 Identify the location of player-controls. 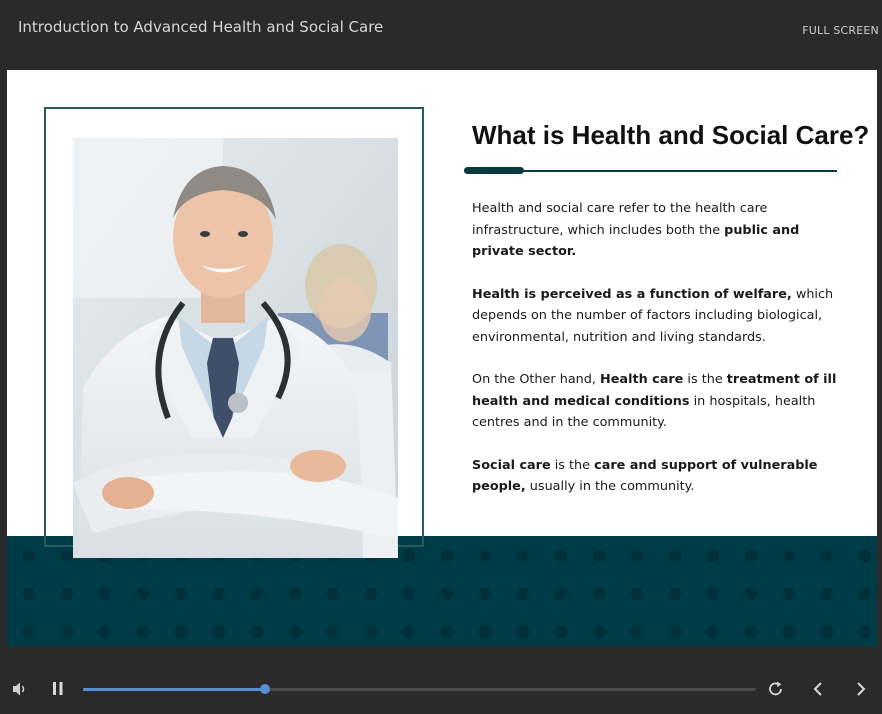
(441, 689).